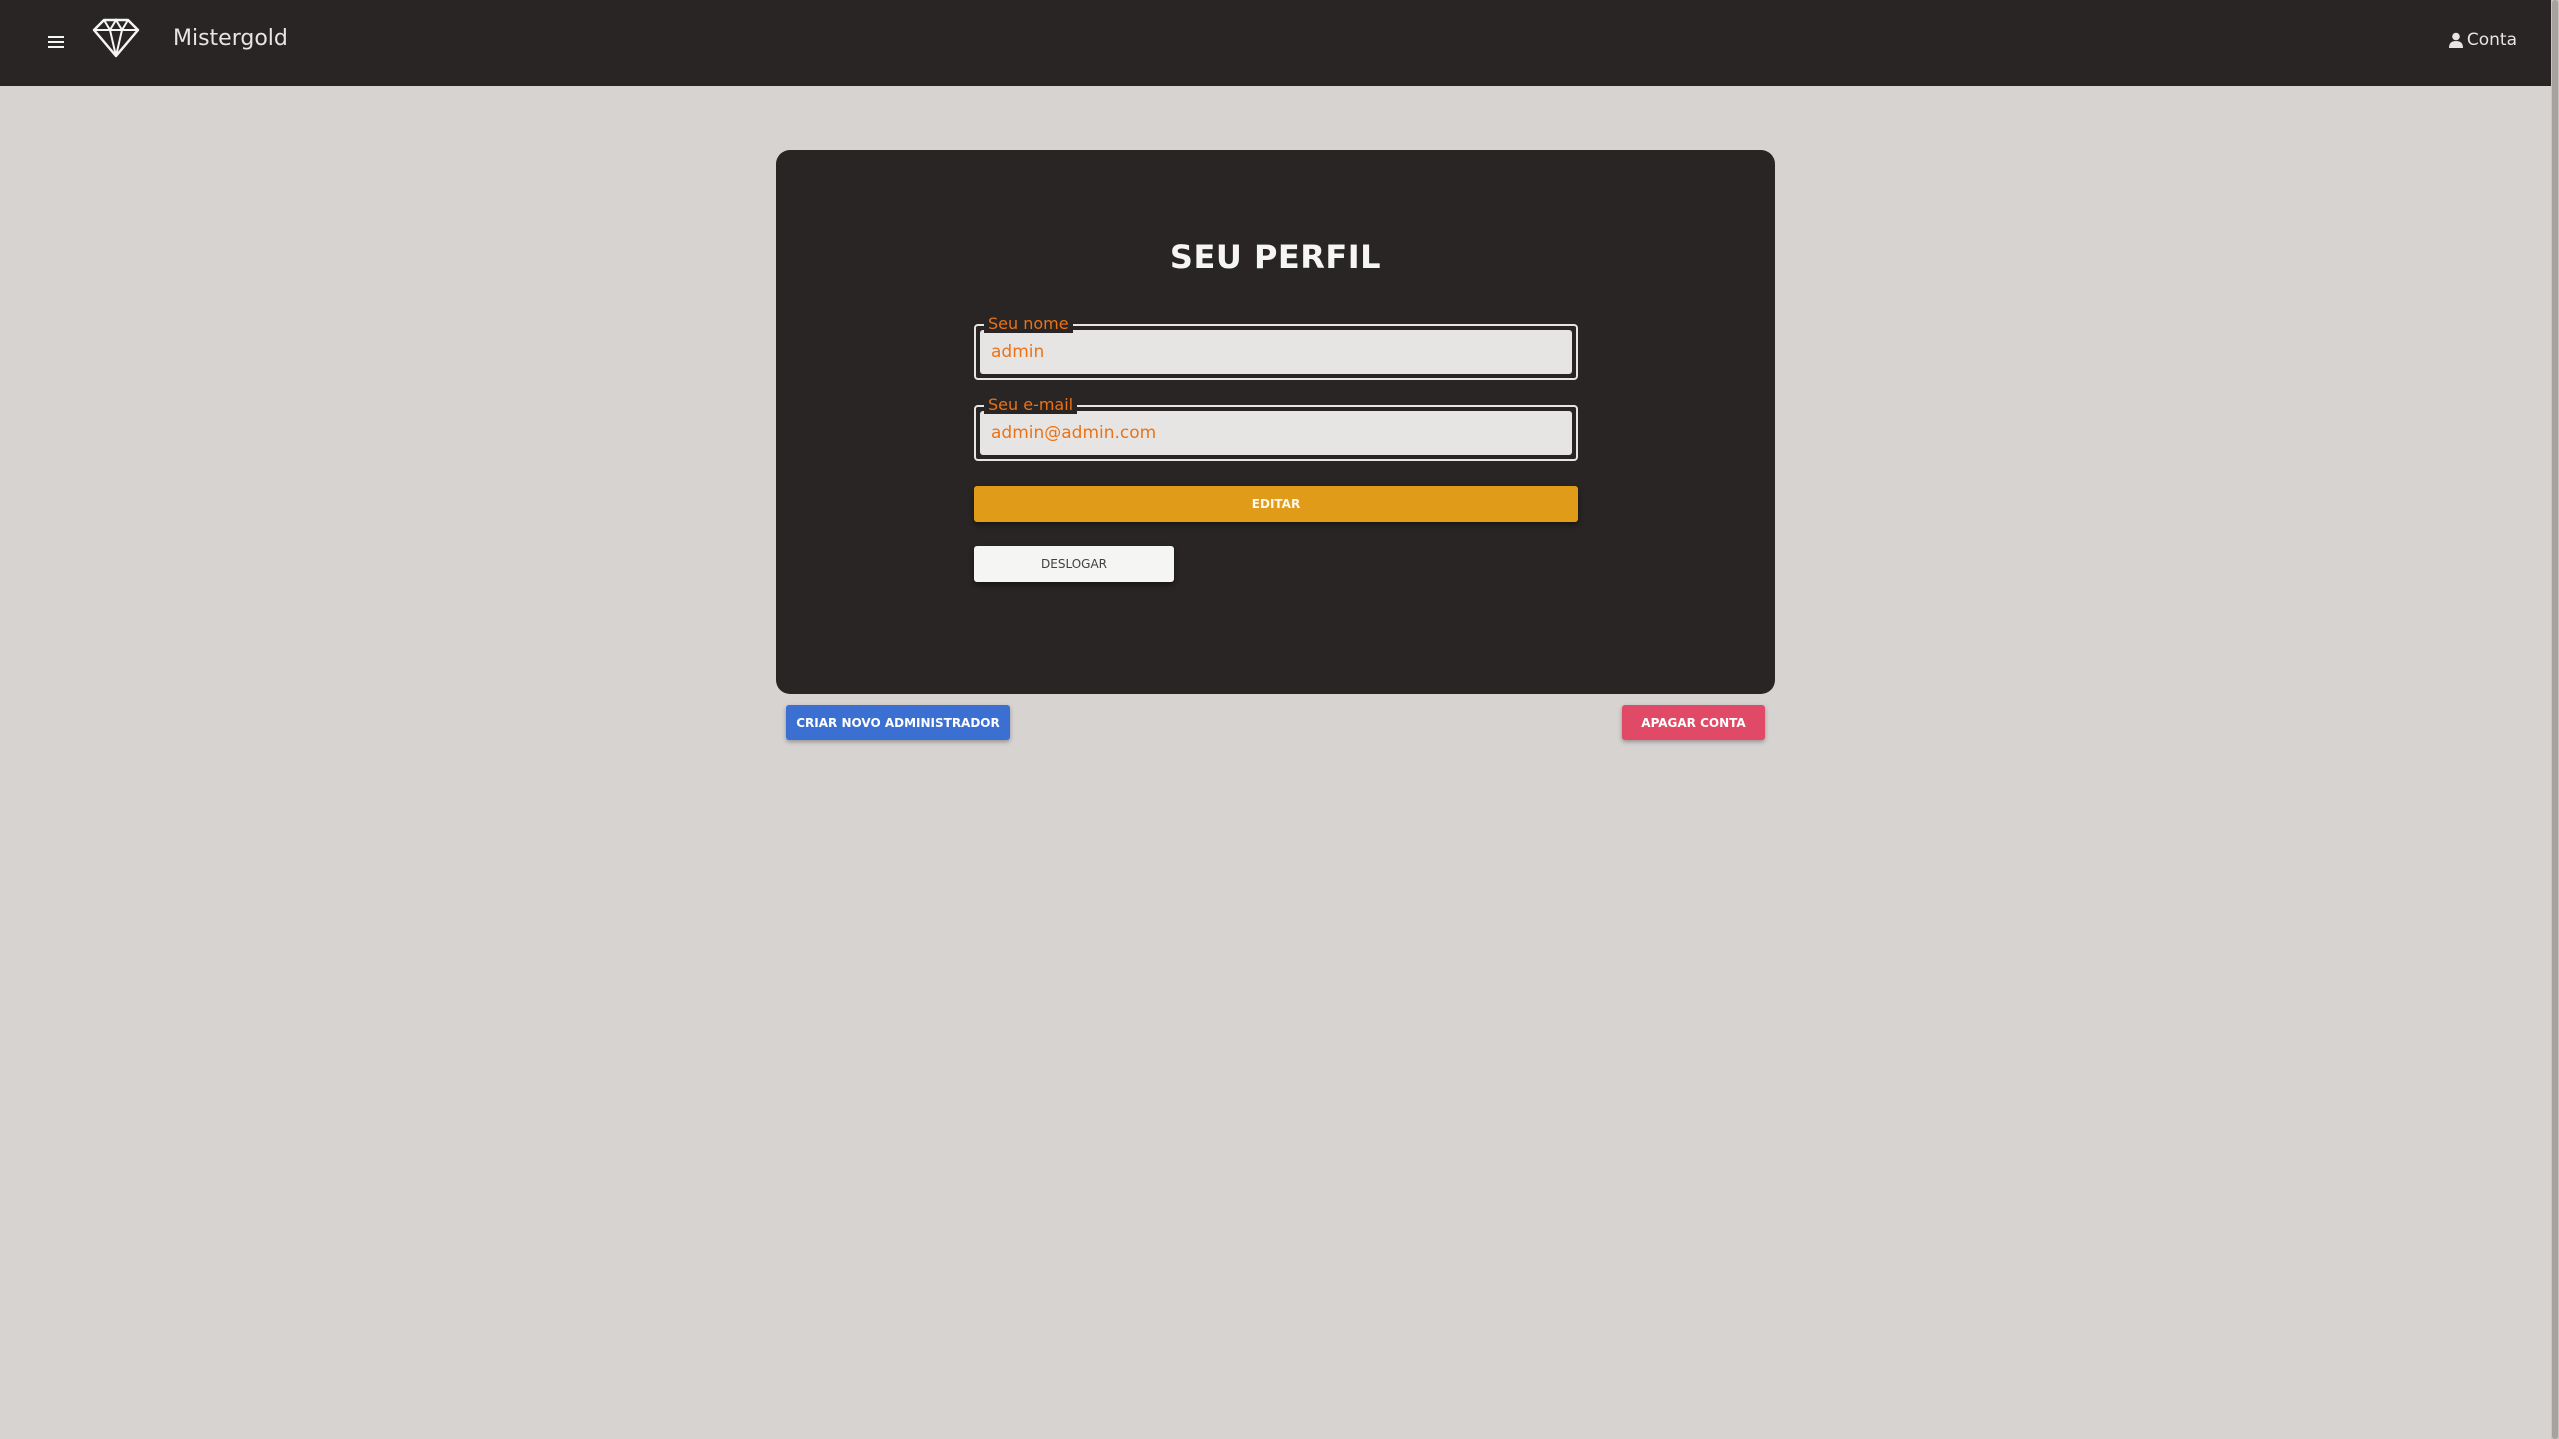 The height and width of the screenshot is (1439, 2559). Describe the element at coordinates (1276, 504) in the screenshot. I see `edit-button: EDITAR` at that location.